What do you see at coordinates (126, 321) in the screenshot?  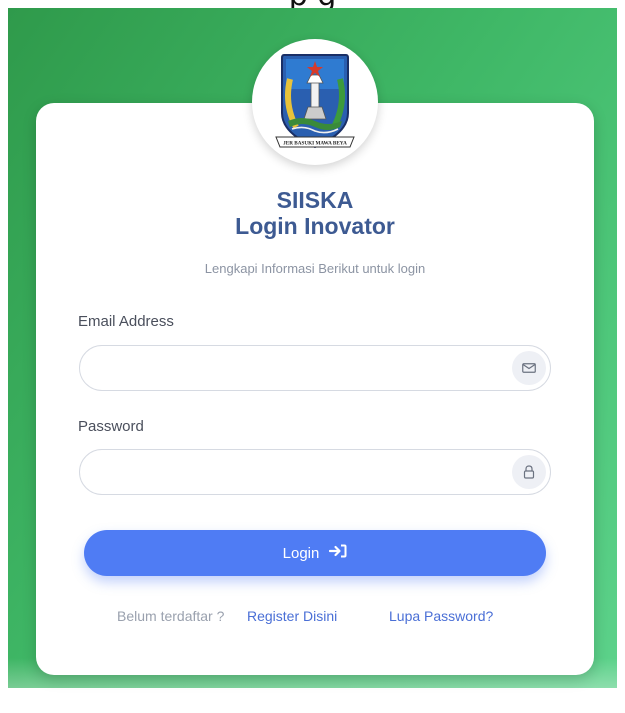 I see `email-label: Email Address` at bounding box center [126, 321].